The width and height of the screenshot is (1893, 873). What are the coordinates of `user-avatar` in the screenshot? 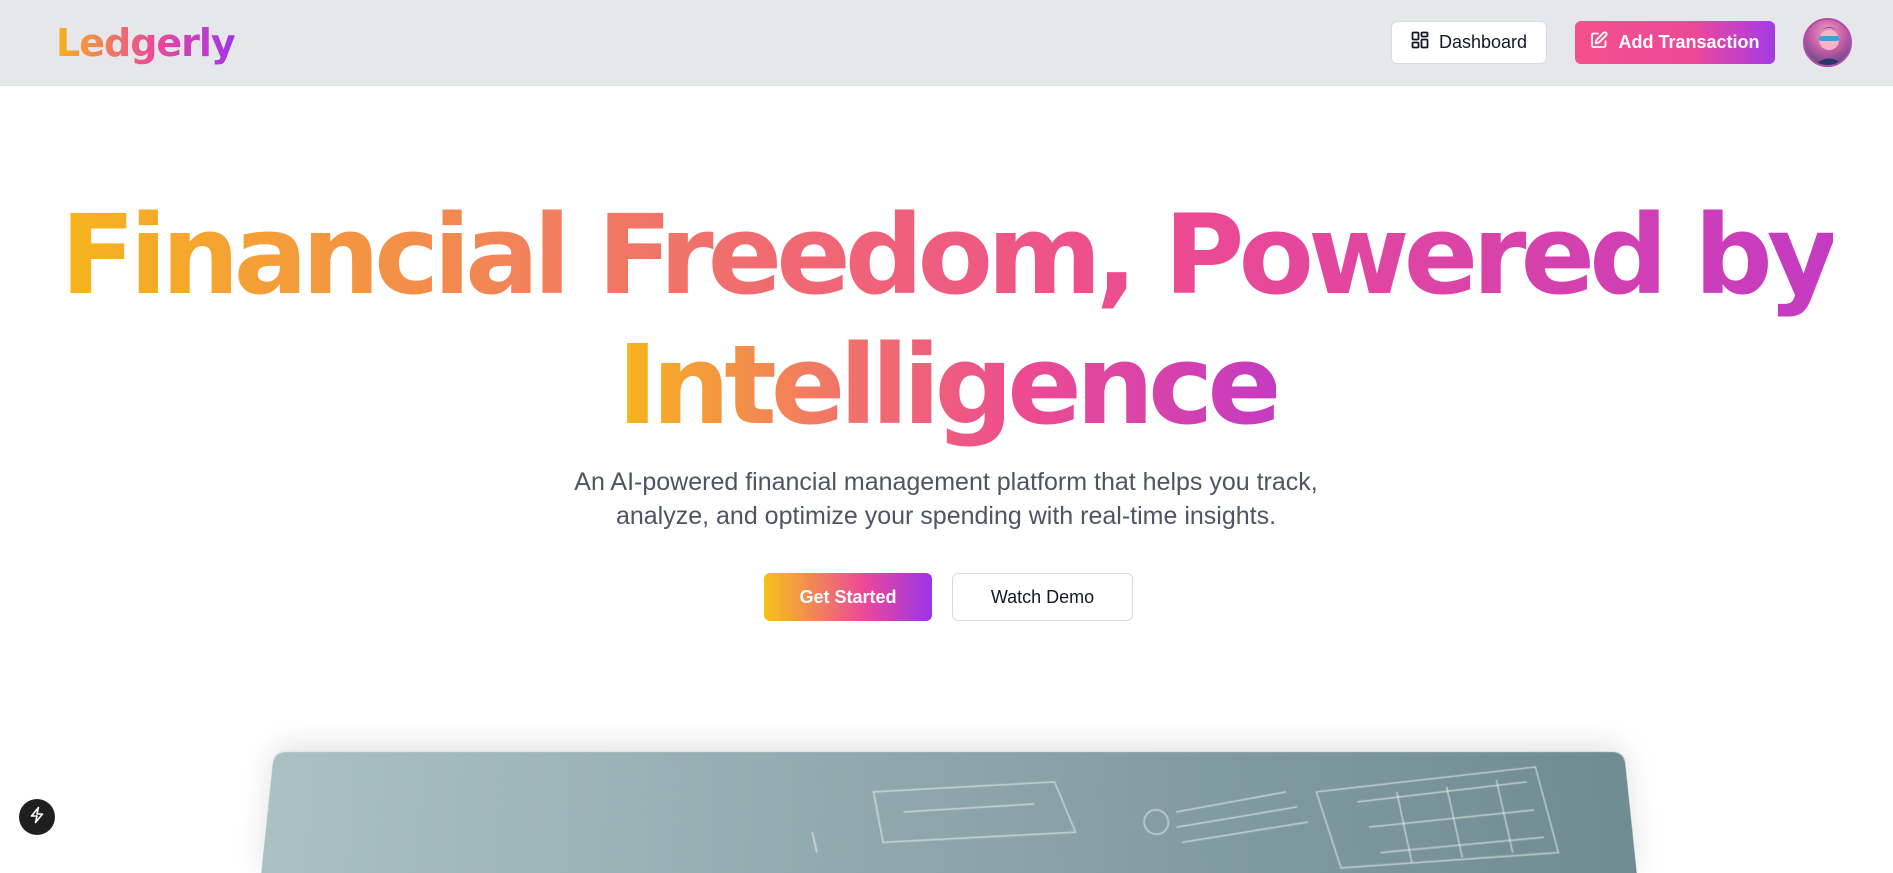 It's located at (1827, 42).